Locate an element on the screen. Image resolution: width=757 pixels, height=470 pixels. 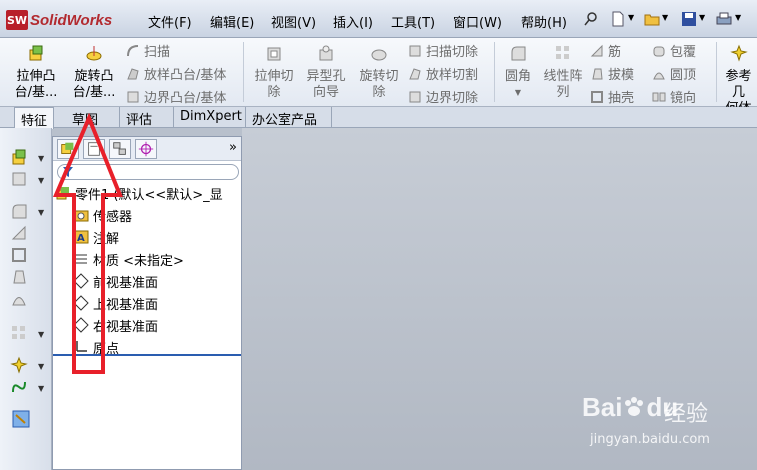
menu-view: 视图(V) is located at coordinates (293, 21).